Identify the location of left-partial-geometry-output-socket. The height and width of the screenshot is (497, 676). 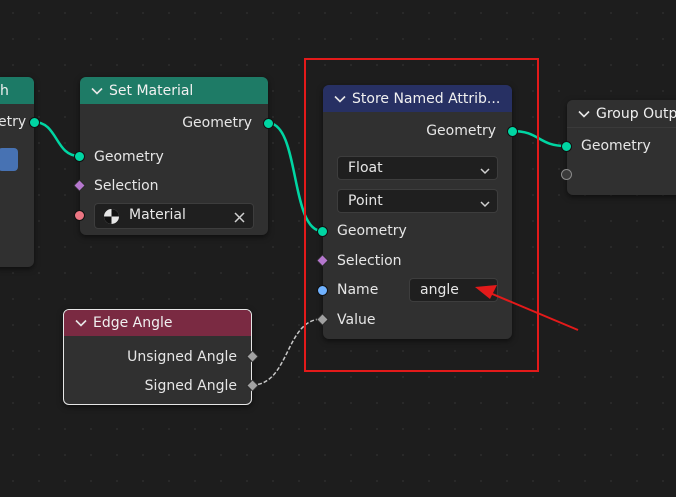
(34, 122).